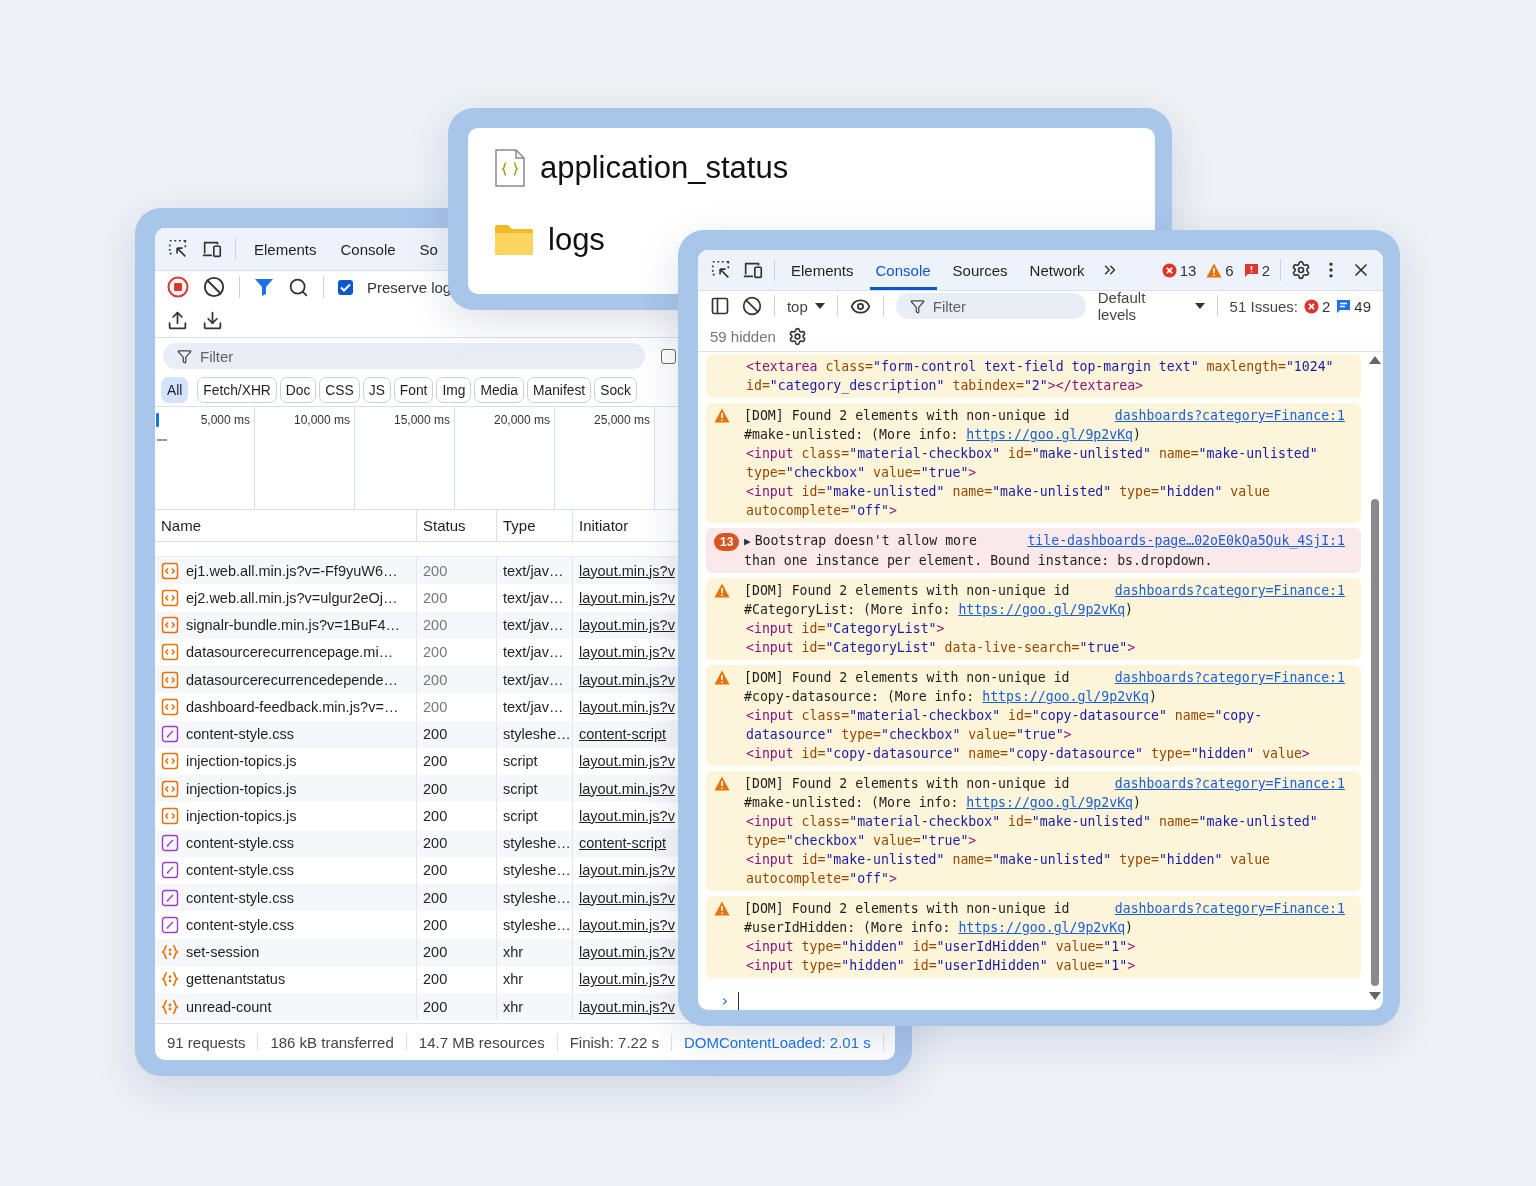  I want to click on panel-tab: So, so click(428, 249).